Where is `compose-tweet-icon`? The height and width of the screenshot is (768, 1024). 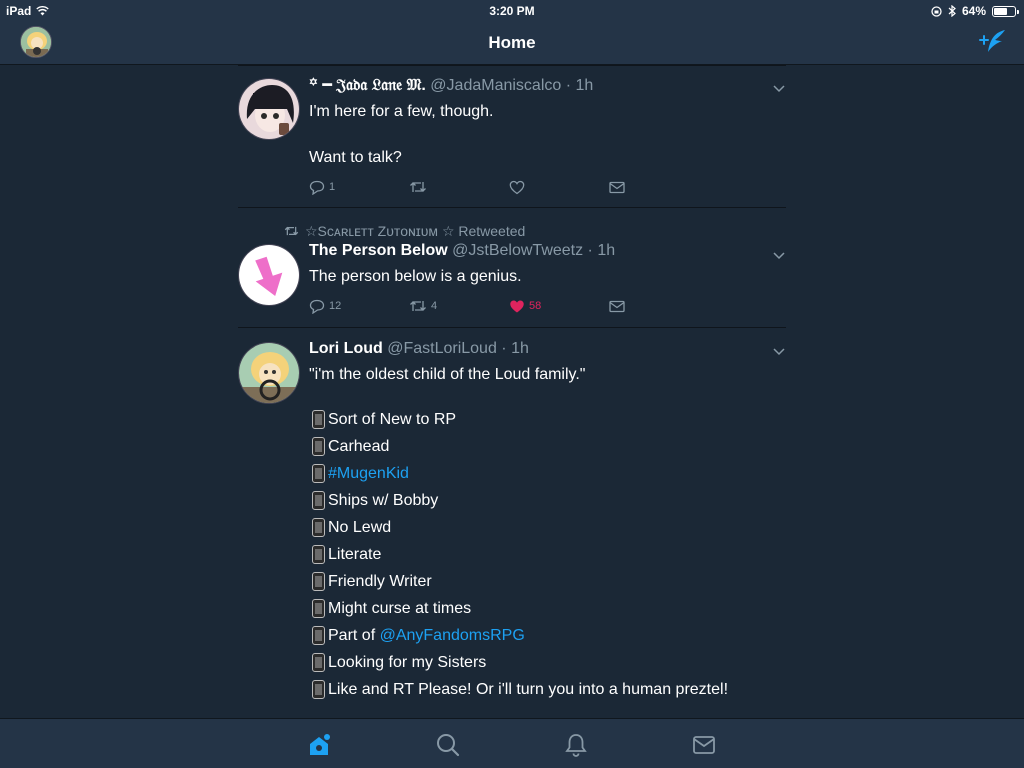
compose-tweet-icon is located at coordinates (993, 42).